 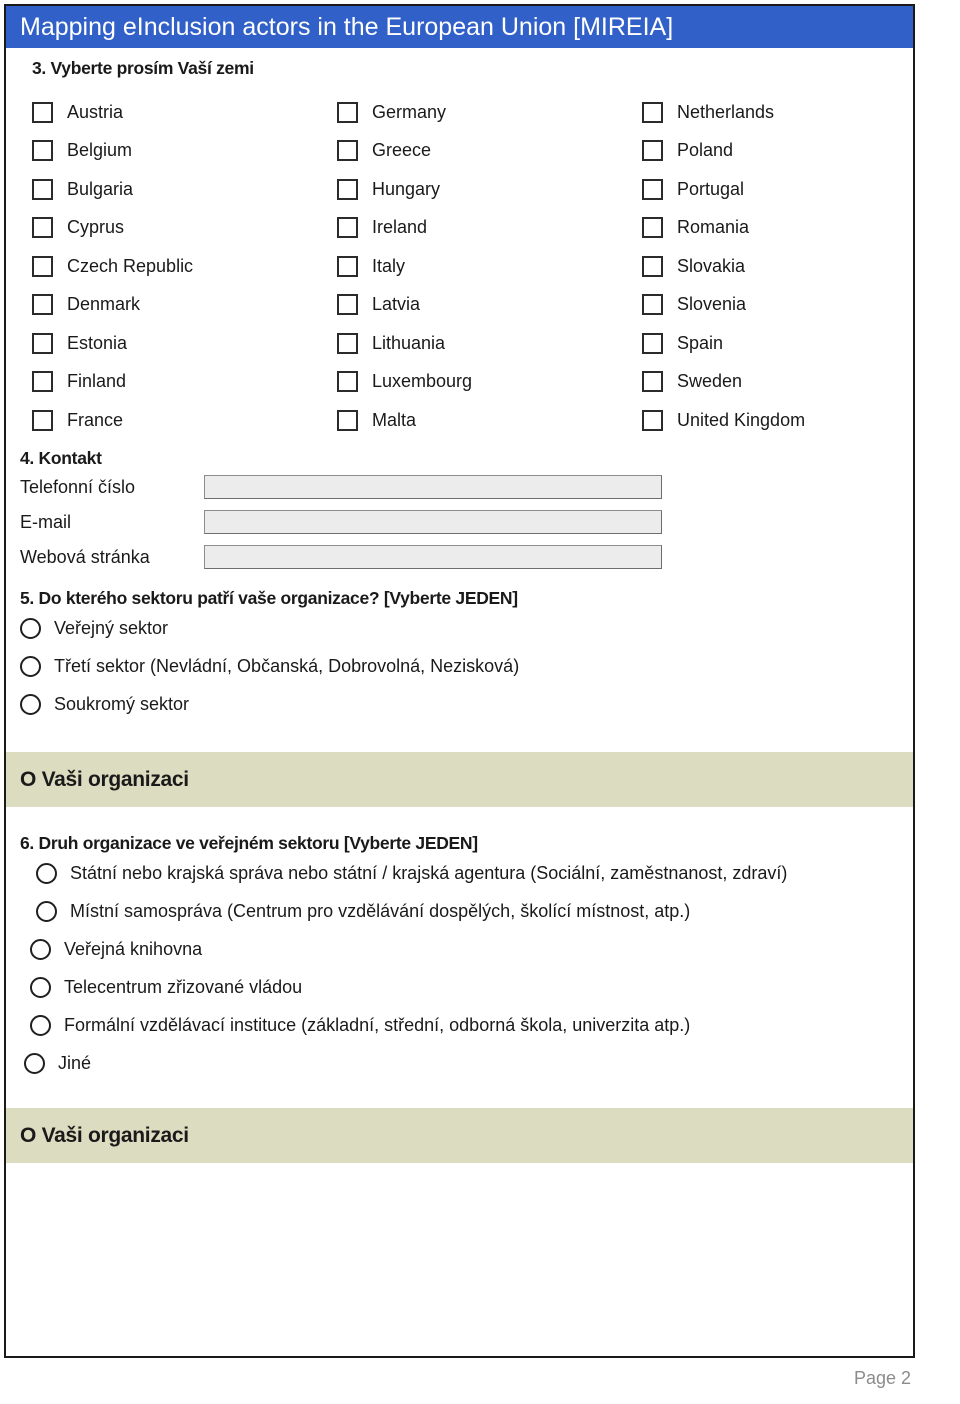 I want to click on checkbox-row-italy: Italy, so click(x=489, y=266).